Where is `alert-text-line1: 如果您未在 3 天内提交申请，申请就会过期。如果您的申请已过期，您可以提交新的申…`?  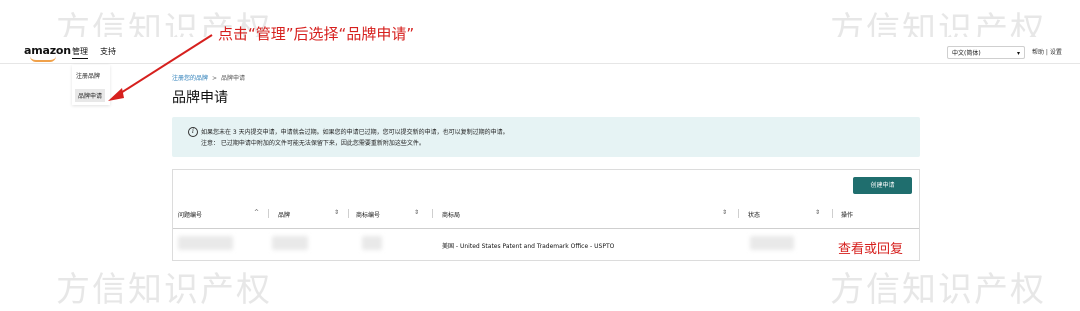 alert-text-line1: 如果您未在 3 天内提交申请，申请就会过期。如果您的申请已过期，您可以提交新的申… is located at coordinates (355, 132).